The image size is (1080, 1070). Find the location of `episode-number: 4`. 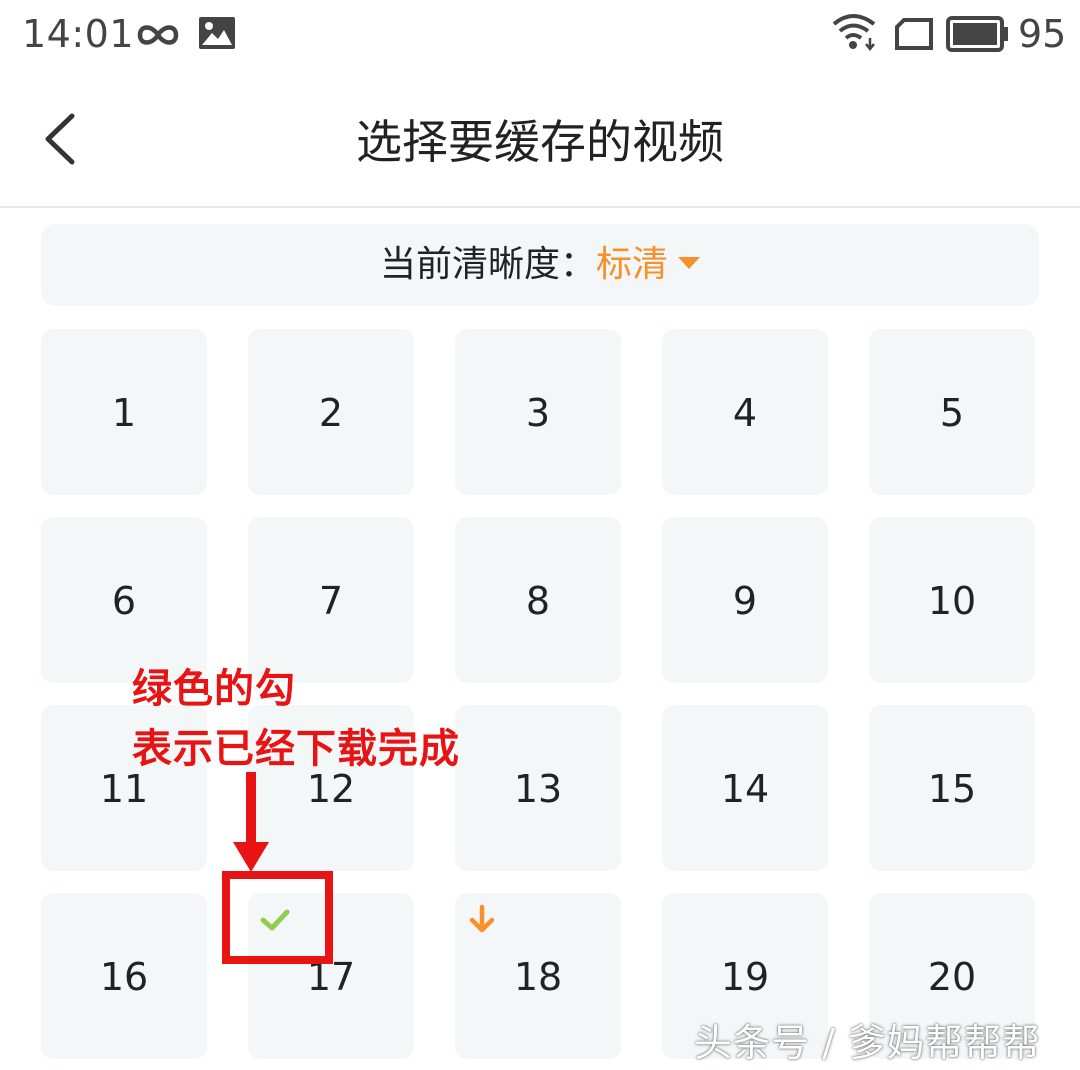

episode-number: 4 is located at coordinates (745, 413).